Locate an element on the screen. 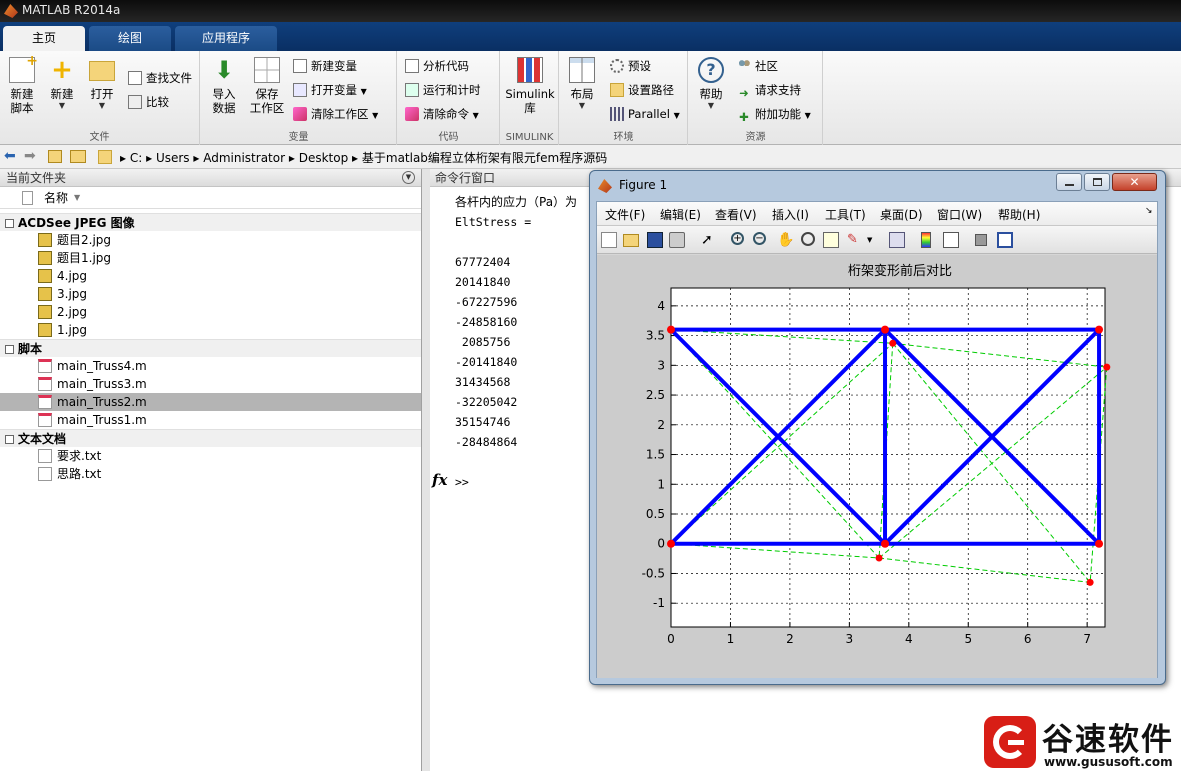  new-script-button: + 新建 脚本 is located at coordinates (22, 84).